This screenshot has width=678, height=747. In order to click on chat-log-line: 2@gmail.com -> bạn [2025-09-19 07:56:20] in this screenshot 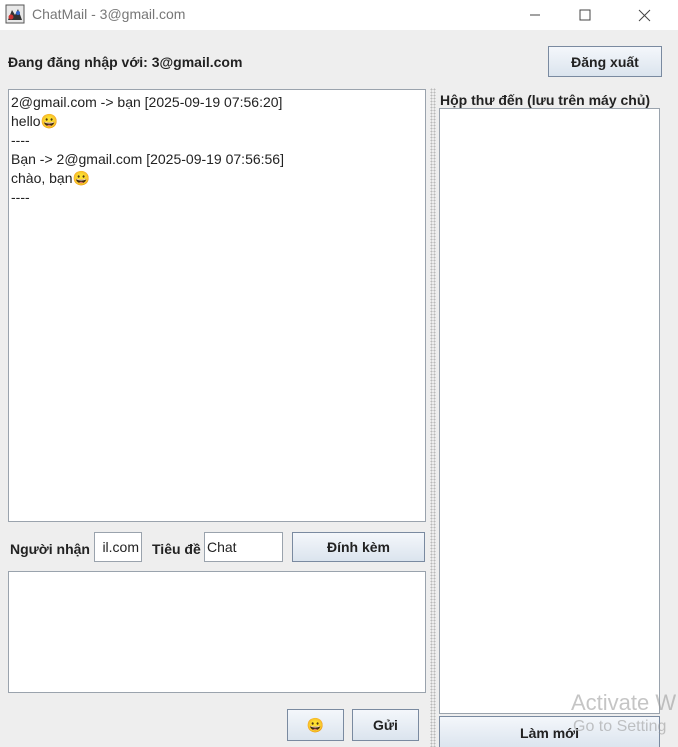, I will do `click(147, 102)`.